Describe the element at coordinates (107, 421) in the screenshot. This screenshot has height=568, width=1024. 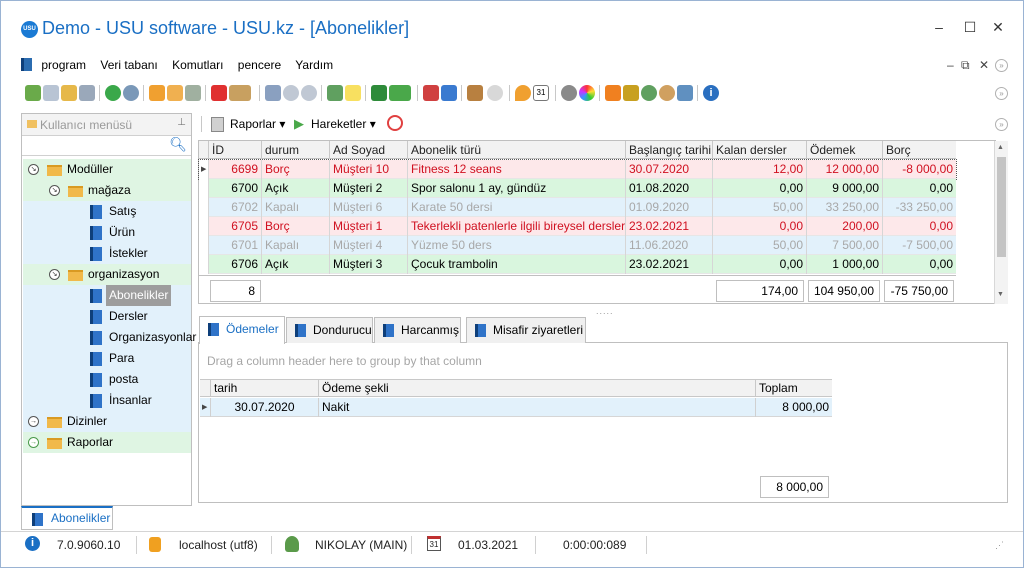
I see `tree-item-dizinler: → Dizinler` at that location.